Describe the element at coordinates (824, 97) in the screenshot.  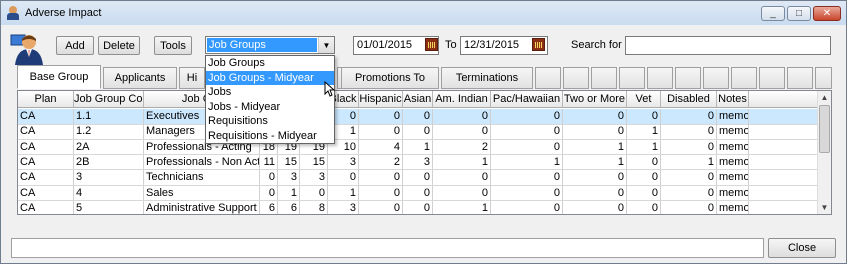
I see `scroll-up-icon: ▲` at that location.